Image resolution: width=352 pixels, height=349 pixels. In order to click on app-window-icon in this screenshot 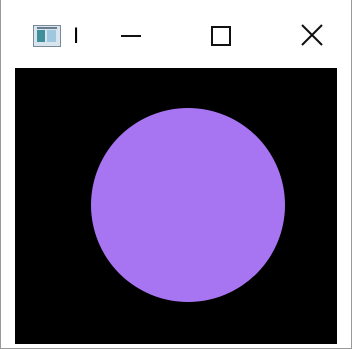, I will do `click(47, 36)`.